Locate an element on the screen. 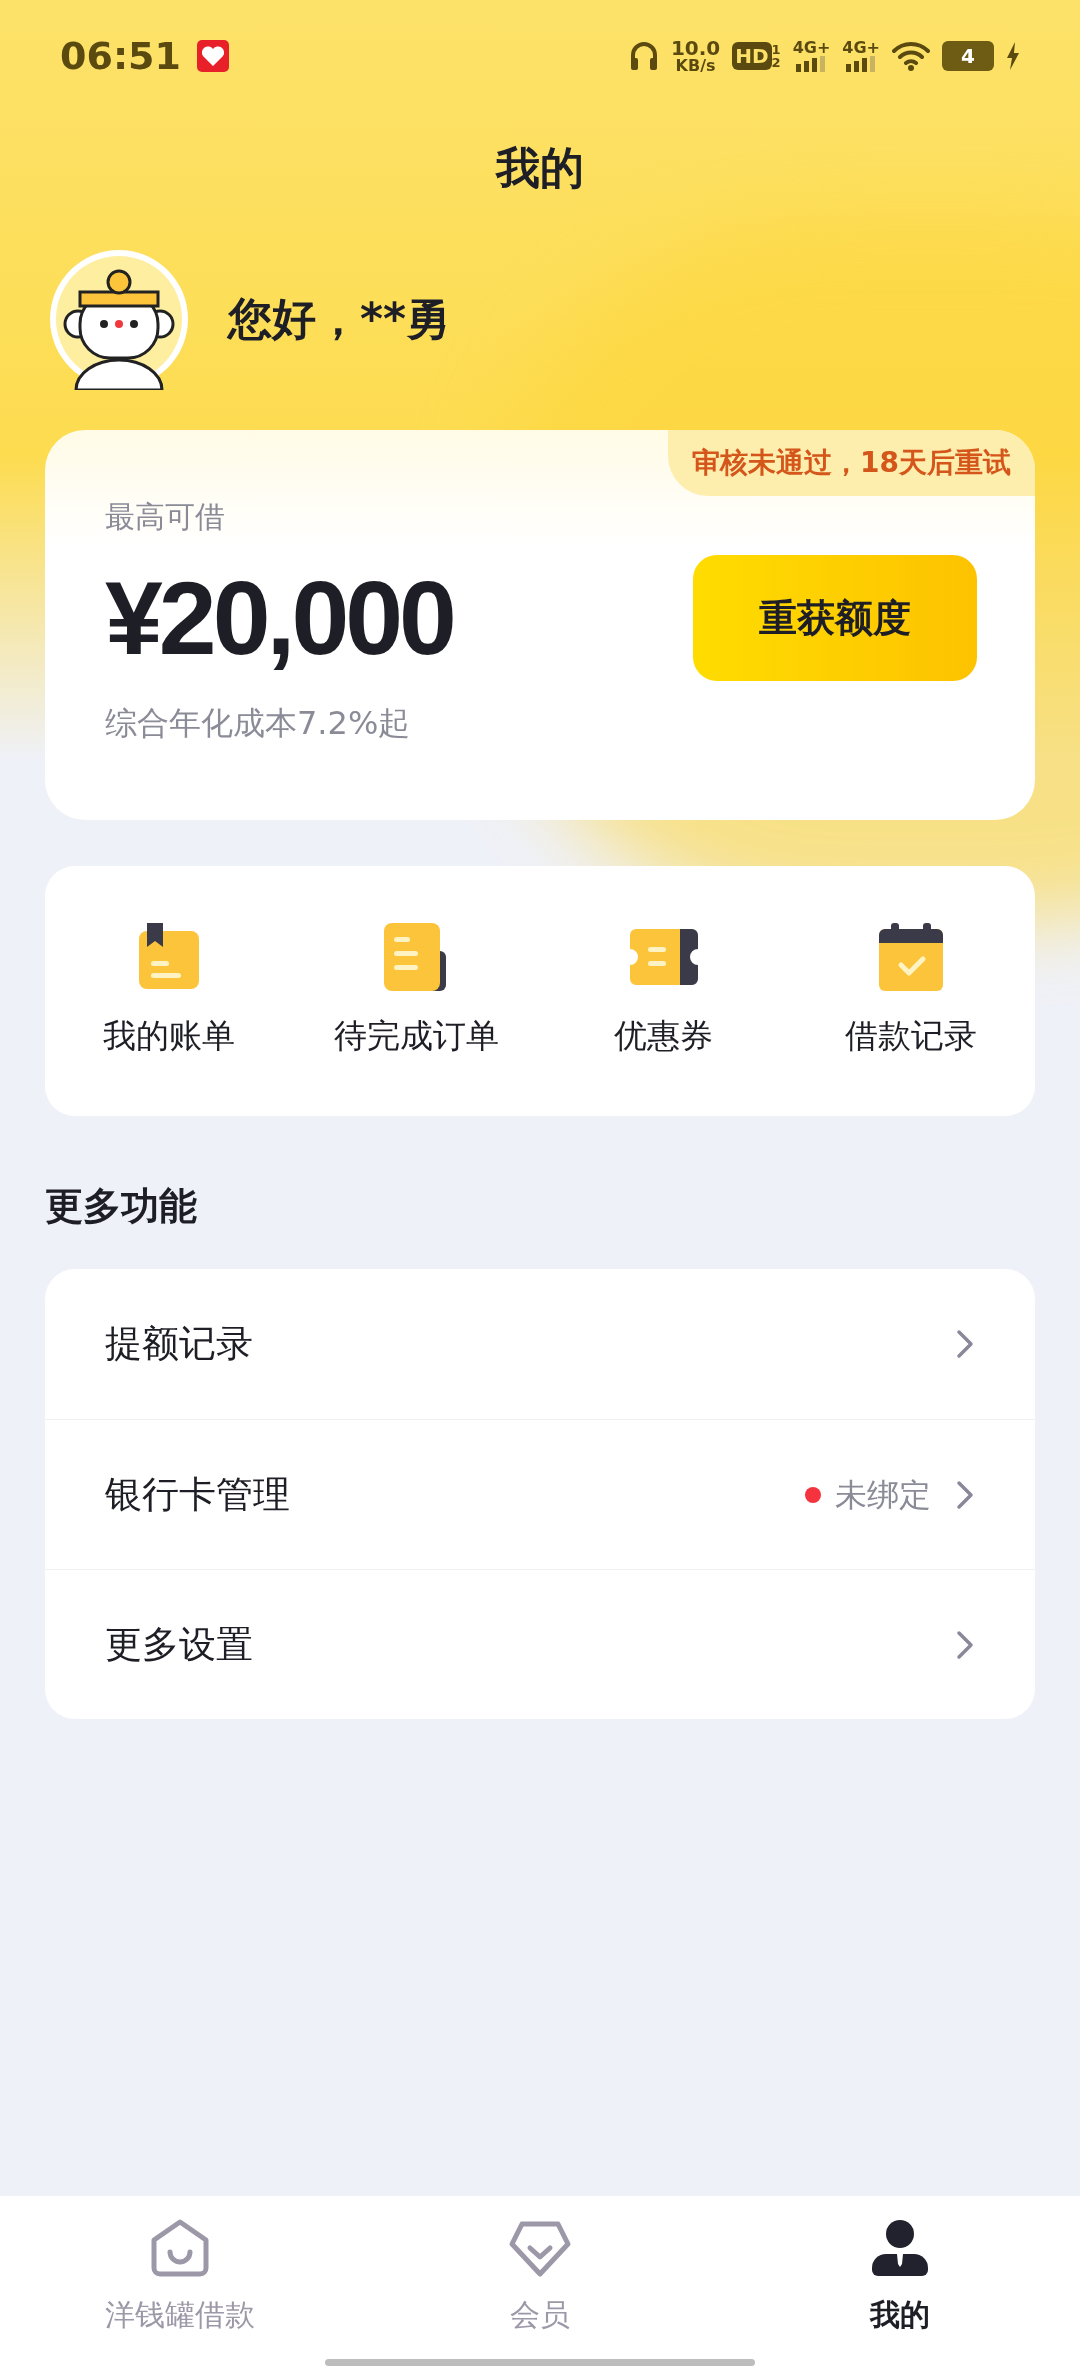  avatar is located at coordinates (119, 319).